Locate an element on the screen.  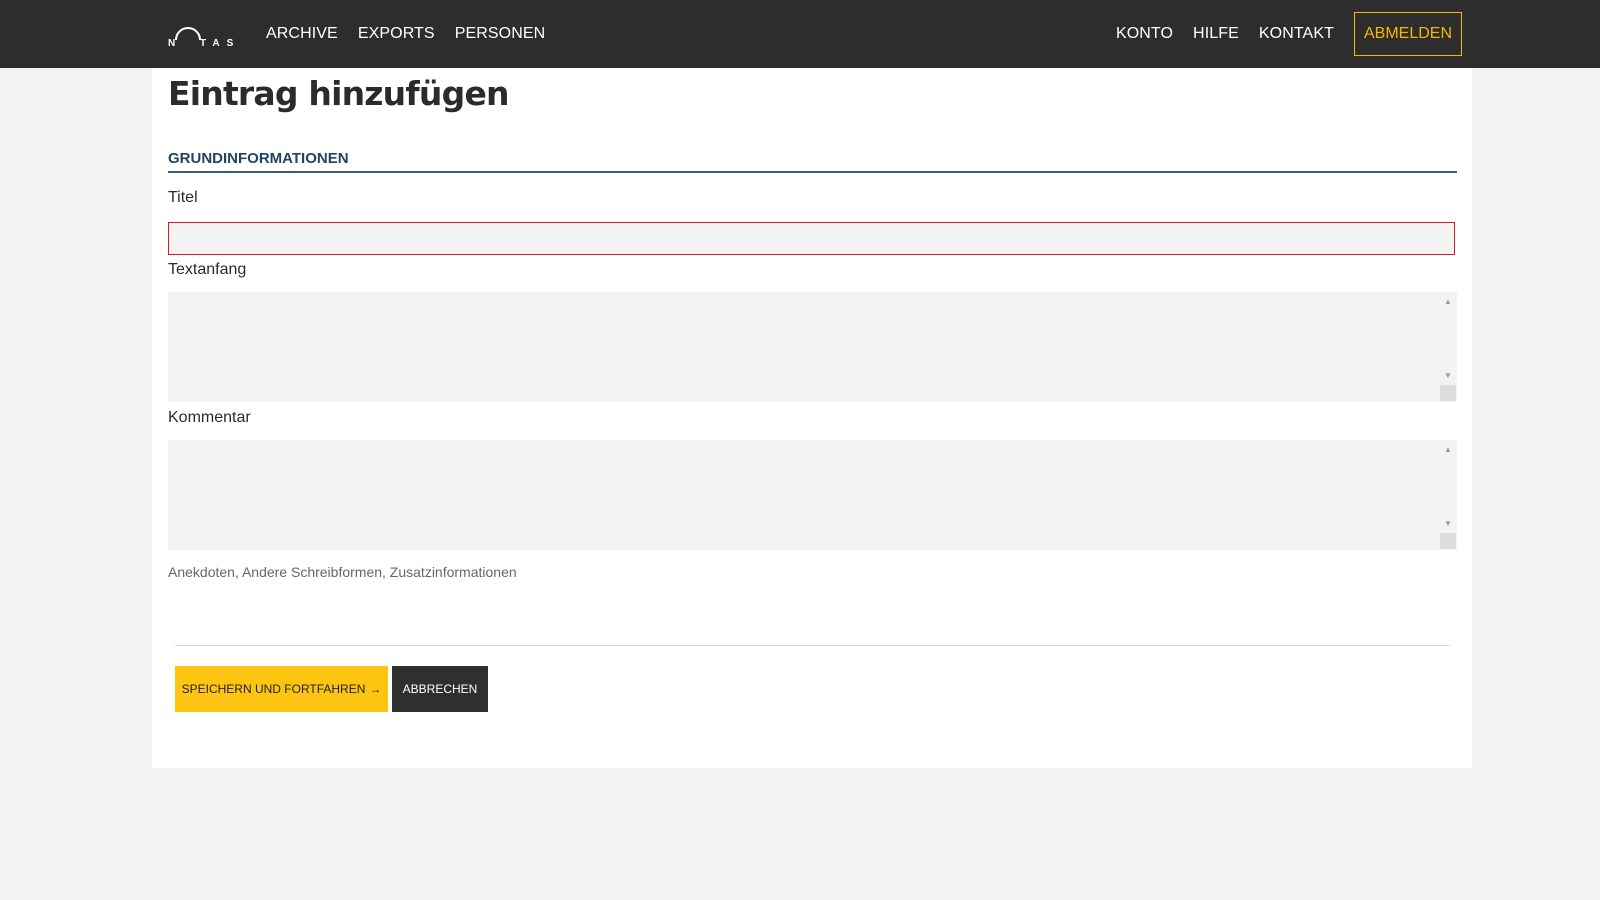
main-navigation: ARCHIVE EXPORTS PERSONEN is located at coordinates (405, 34).